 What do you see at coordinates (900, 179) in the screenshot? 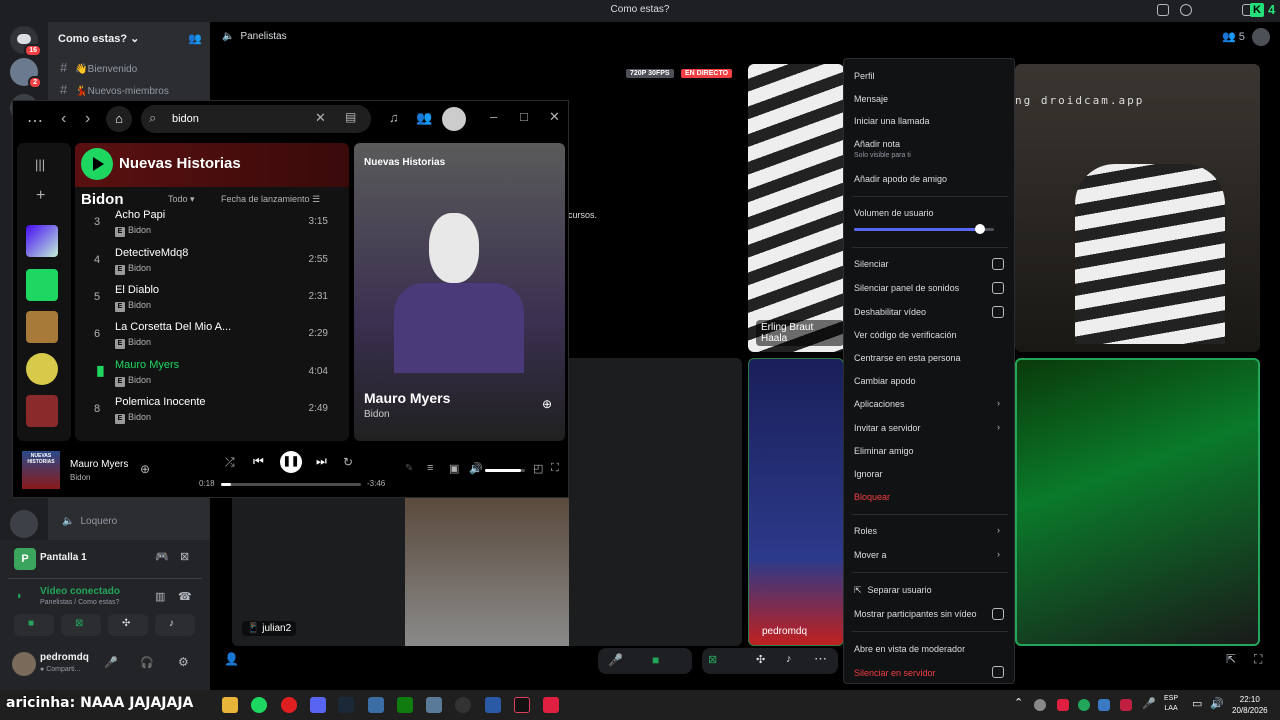
I see `menu-item-friend-nickname: Añadir apodo de amigo` at bounding box center [900, 179].